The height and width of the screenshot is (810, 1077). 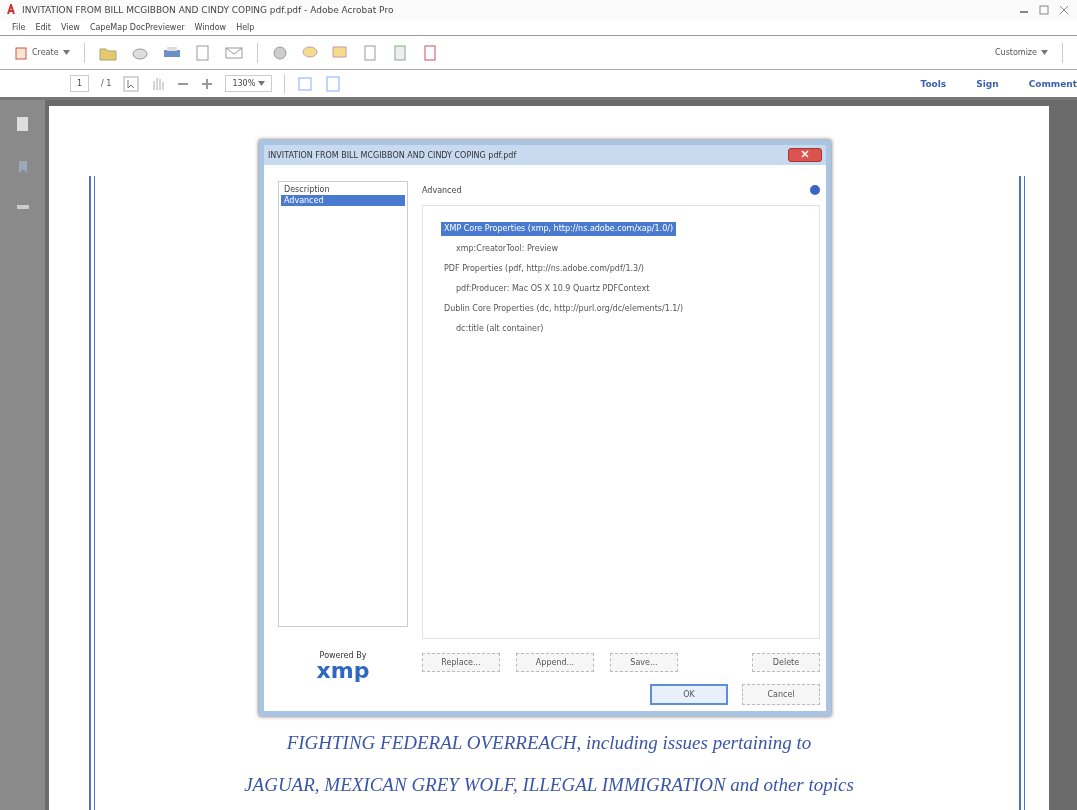 I want to click on document-text: JAGUAR, MEXICAN GREY WOLF, ILLEGAL IMMIGRATION and other topics, so click(x=549, y=785).